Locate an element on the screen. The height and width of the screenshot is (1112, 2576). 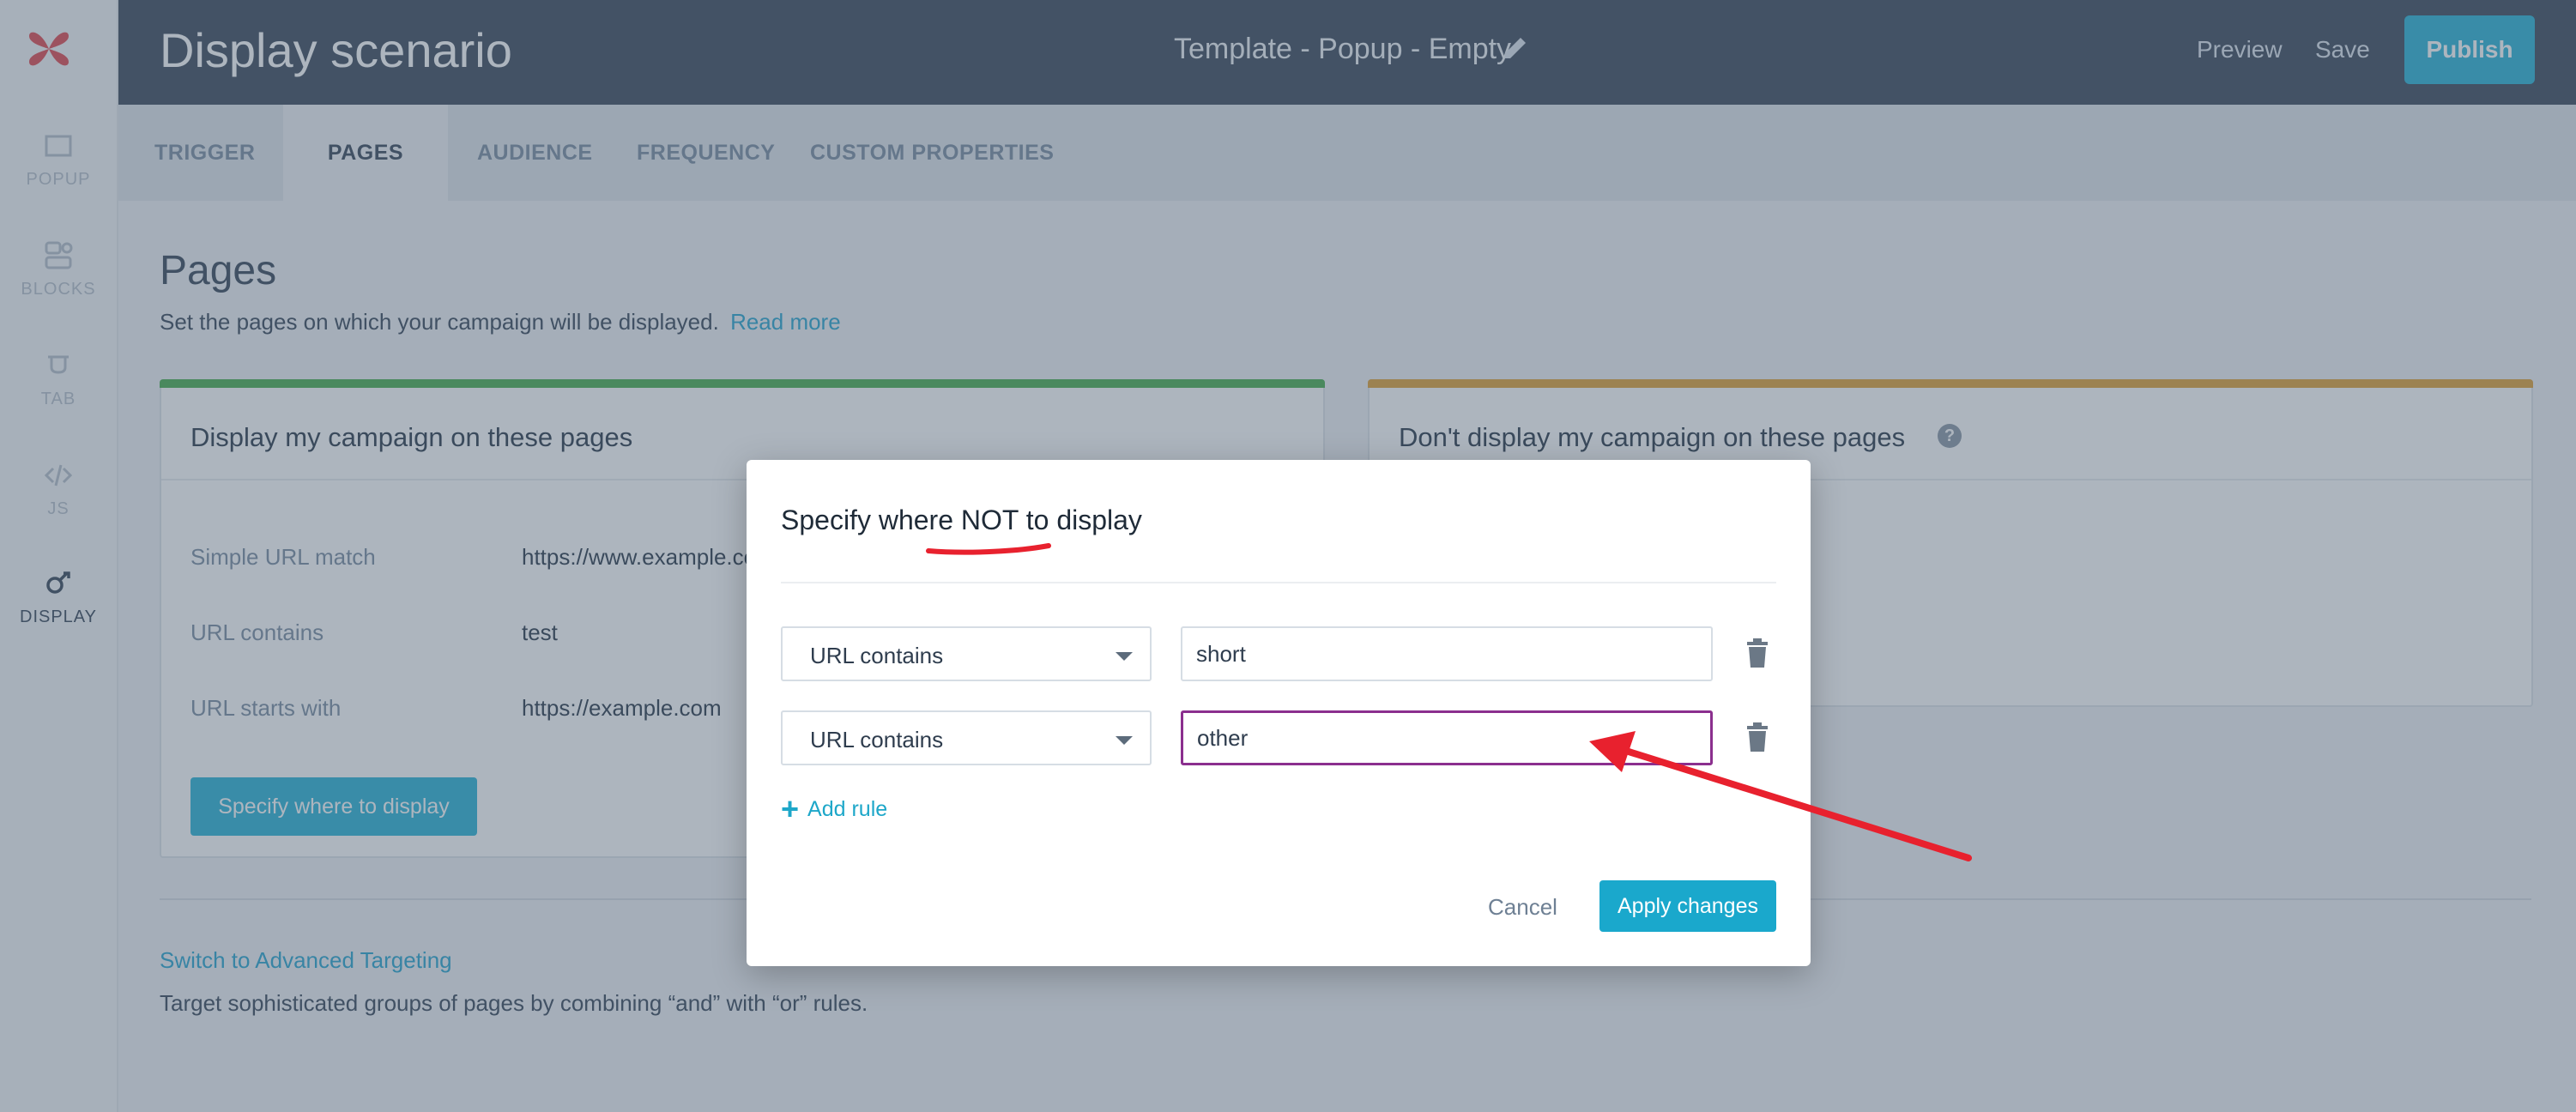
modal-title: Specify where NOT to display is located at coordinates (961, 520).